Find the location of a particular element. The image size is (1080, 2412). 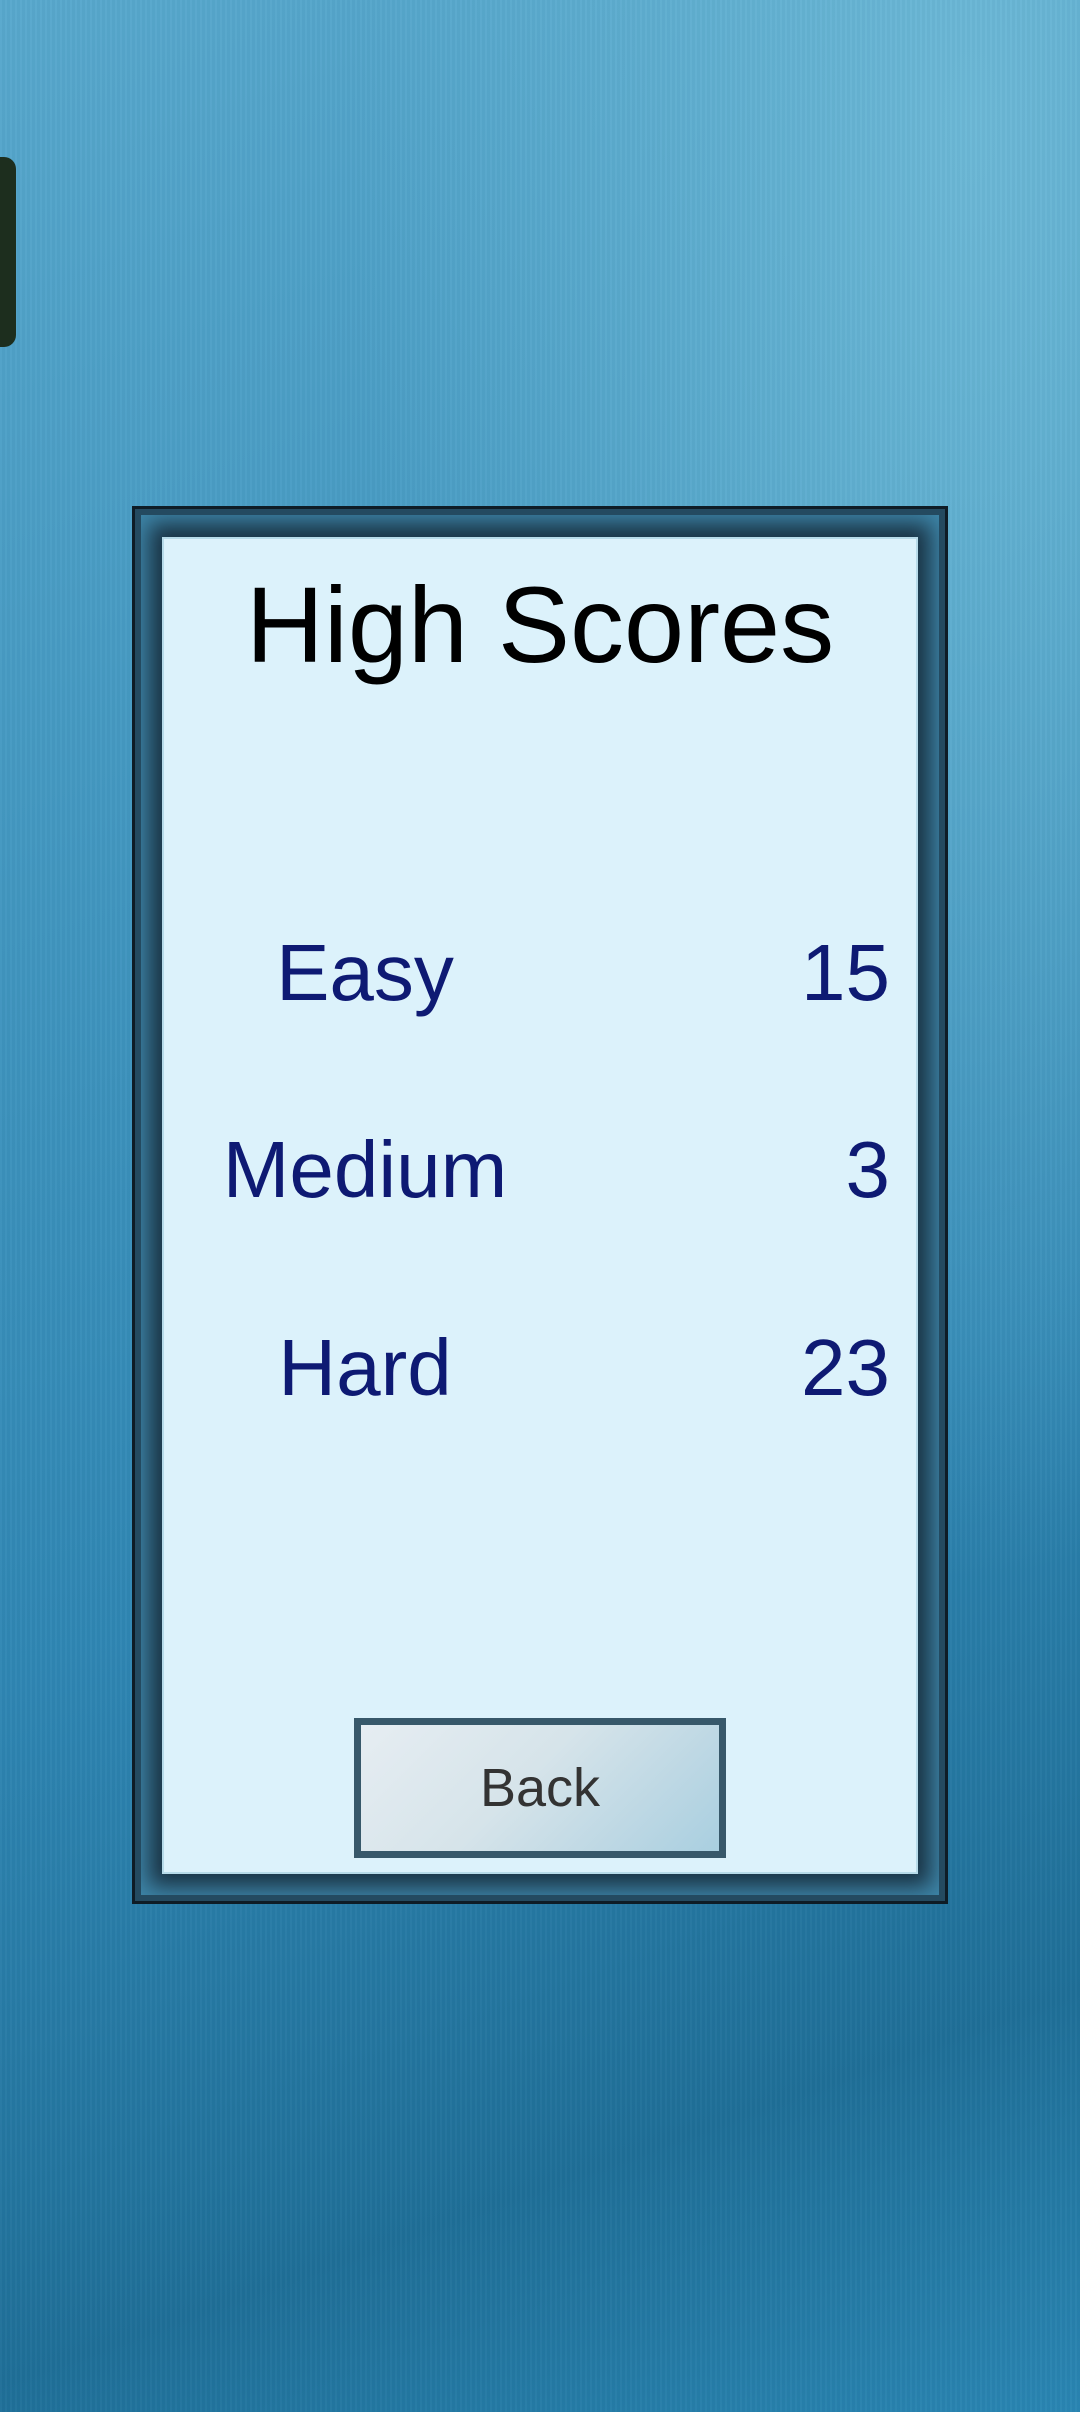

page-title: High Scores is located at coordinates (540, 624).